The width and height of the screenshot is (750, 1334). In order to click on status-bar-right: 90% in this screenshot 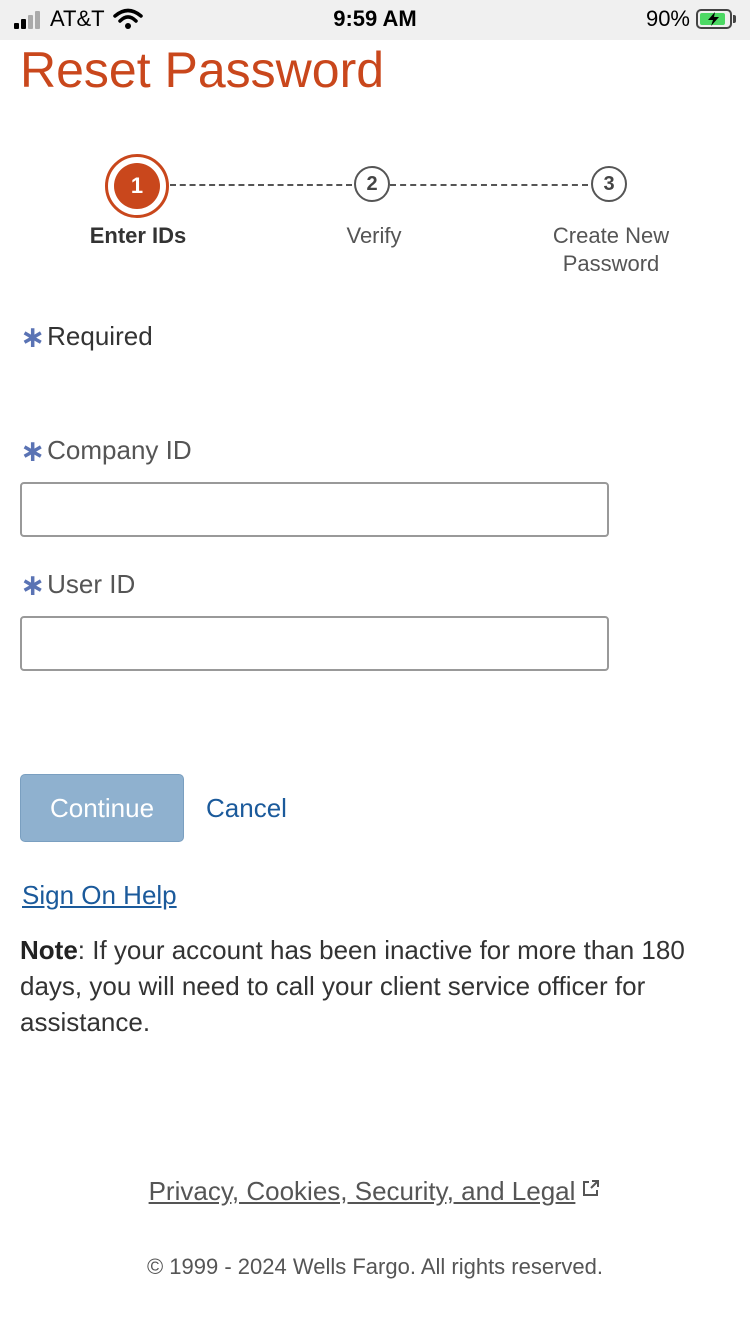, I will do `click(691, 19)`.